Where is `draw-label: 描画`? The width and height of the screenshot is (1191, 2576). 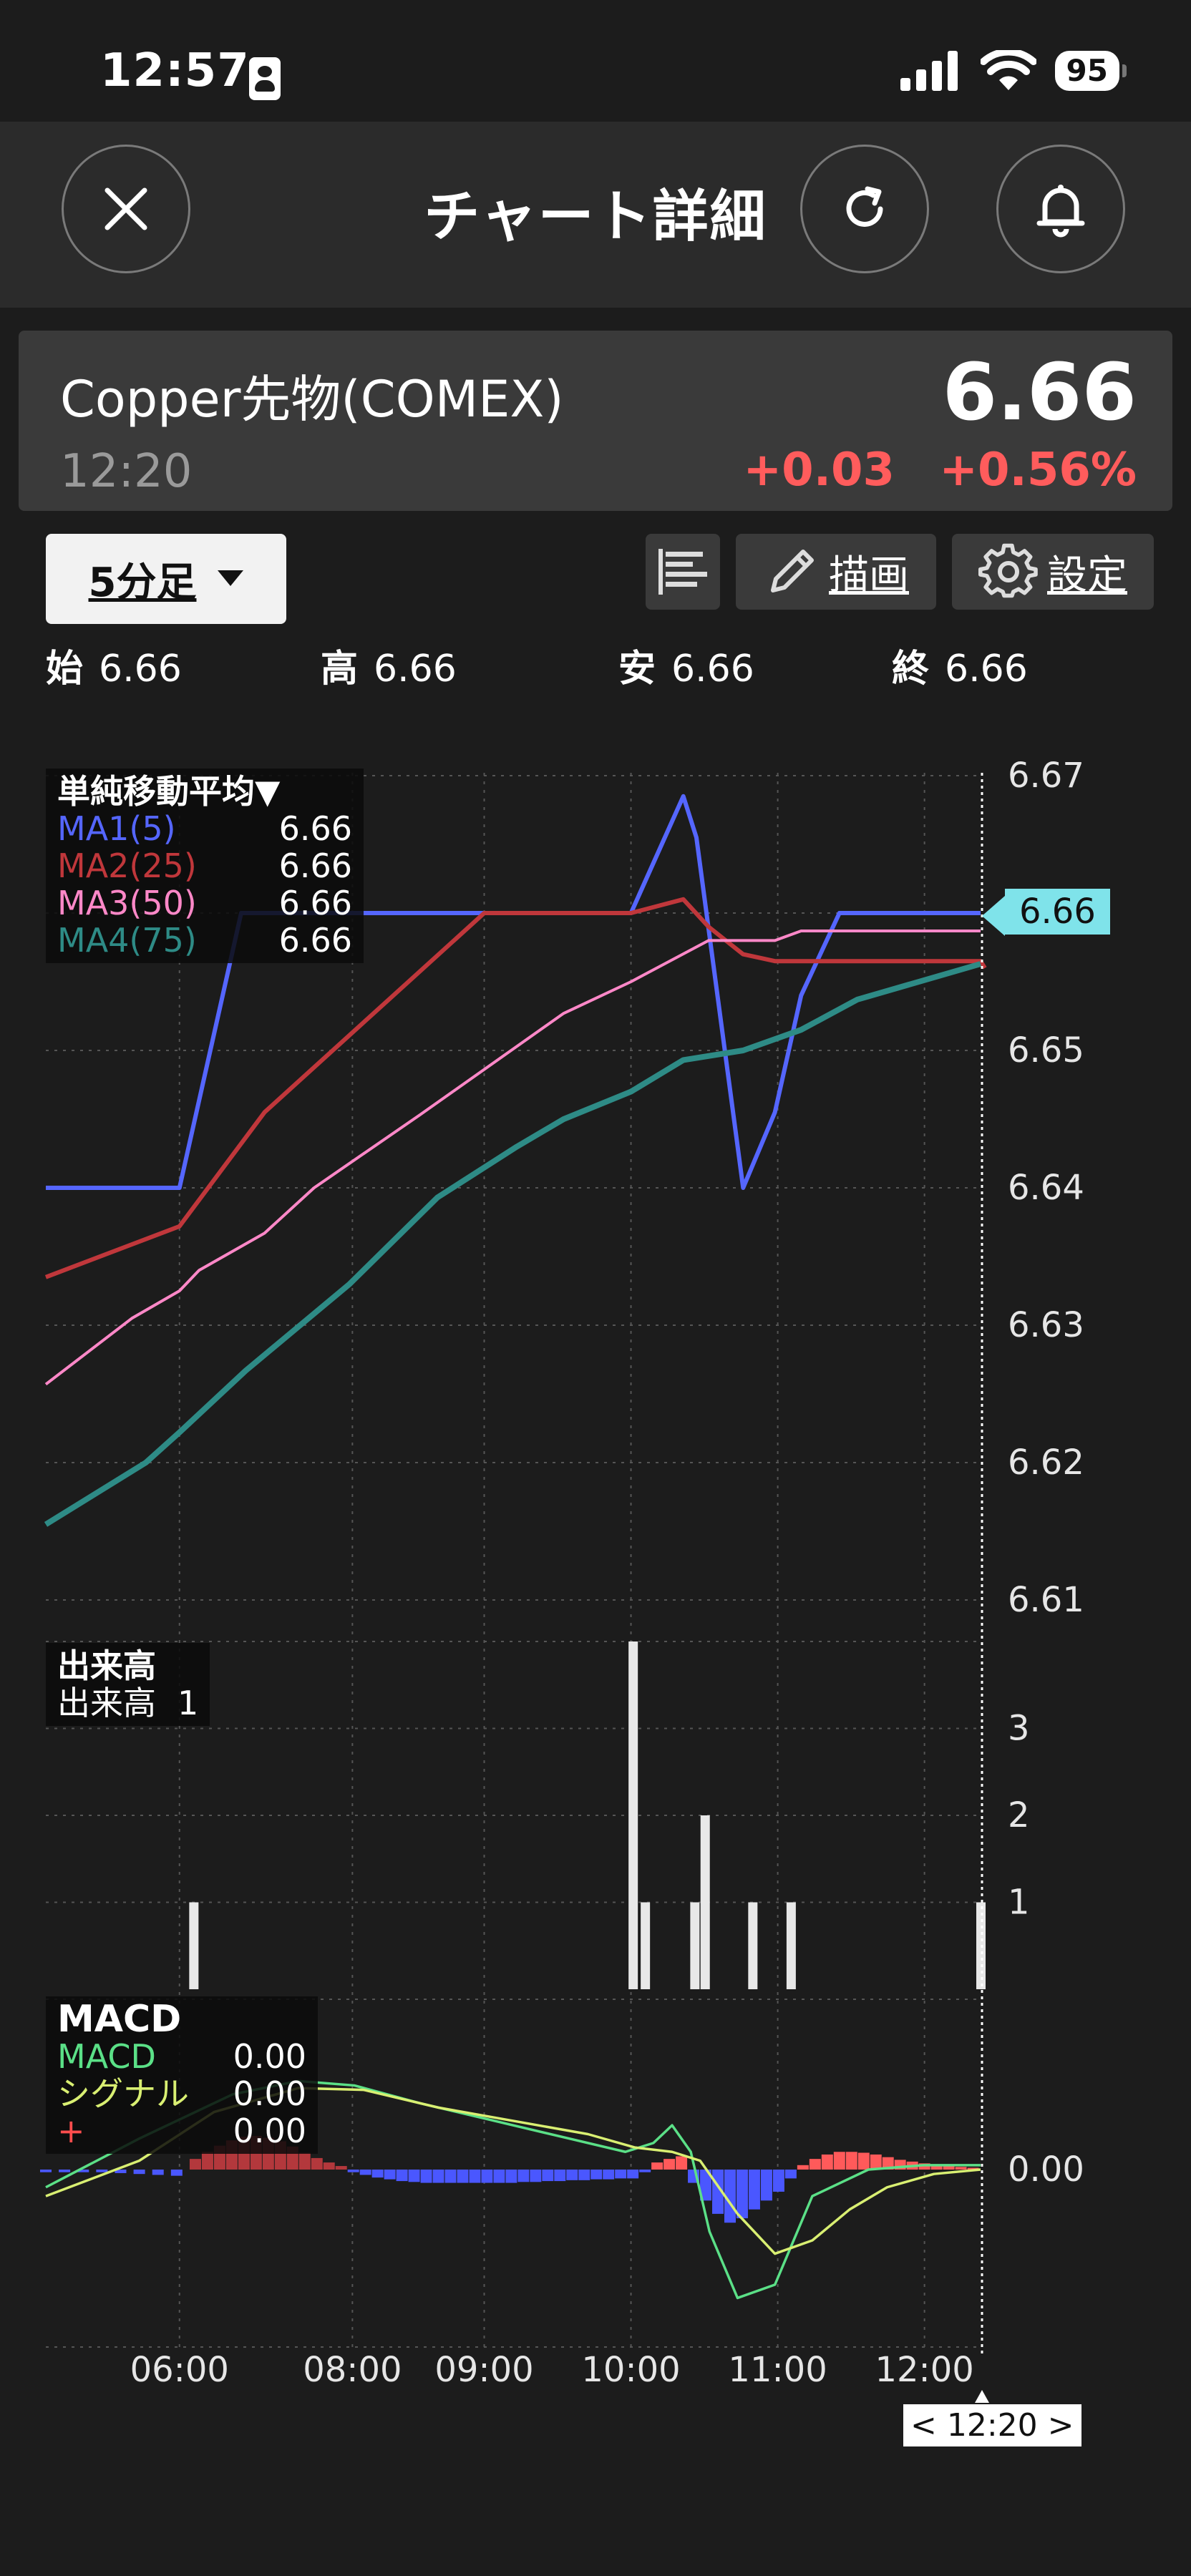
draw-label: 描画 is located at coordinates (869, 575).